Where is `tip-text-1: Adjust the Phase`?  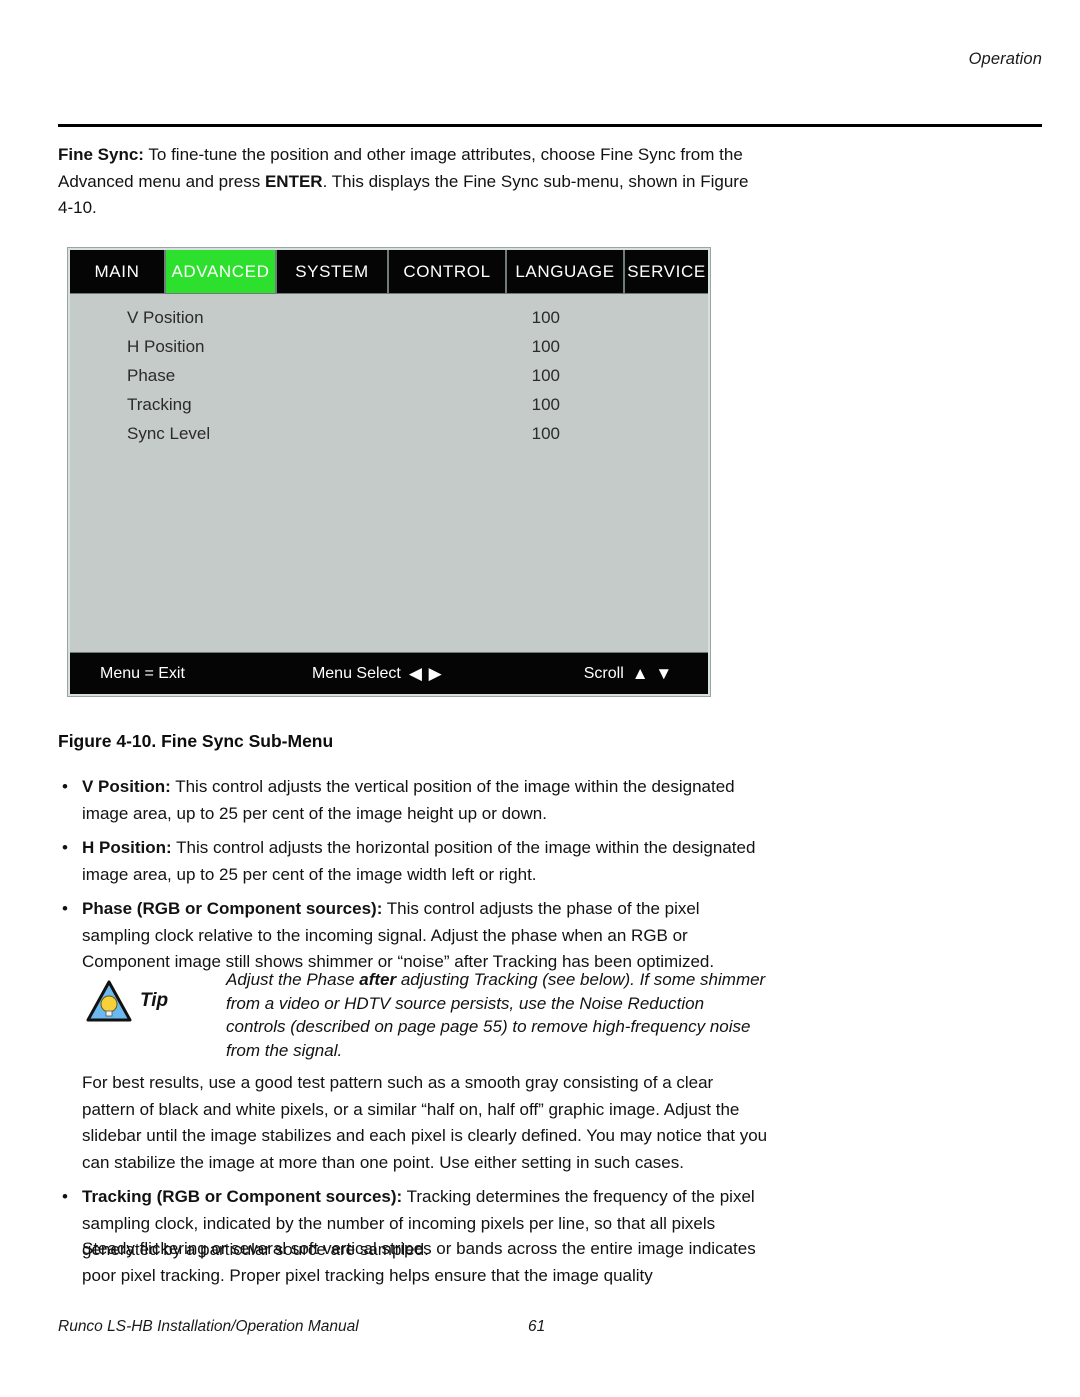
tip-text-1: Adjust the Phase is located at coordinates (293, 979).